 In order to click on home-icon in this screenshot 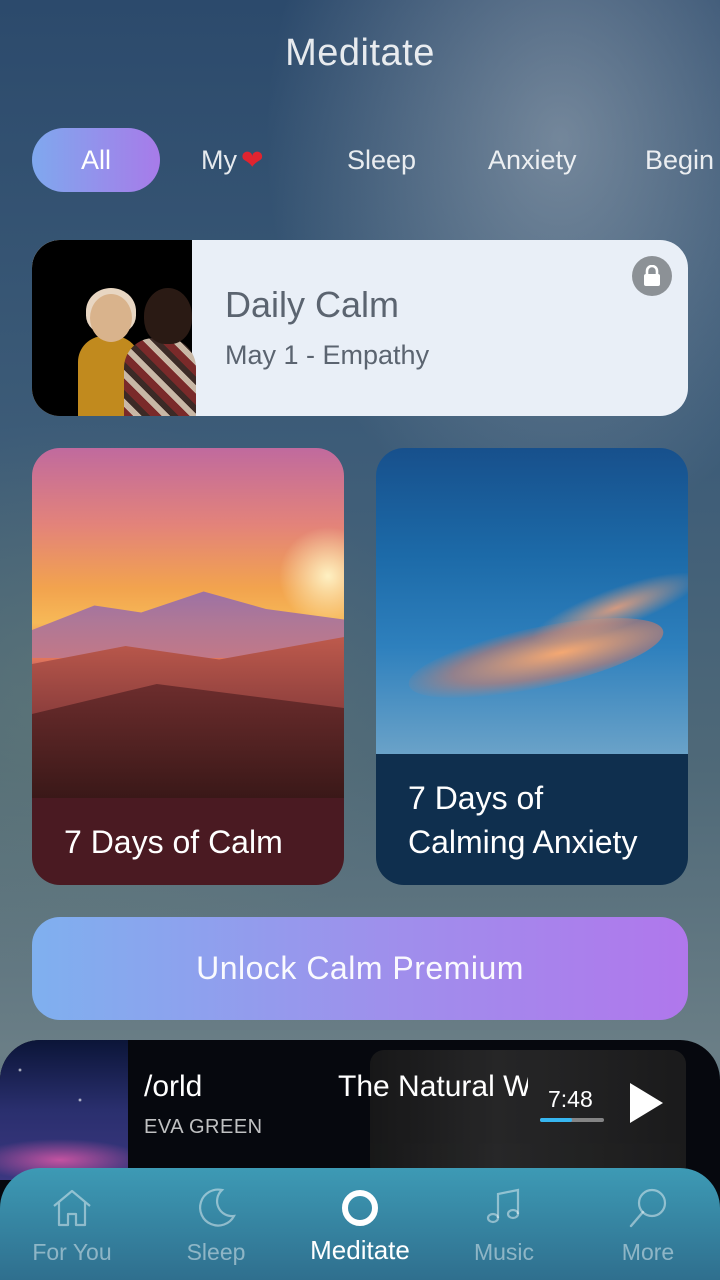, I will do `click(72, 1208)`.